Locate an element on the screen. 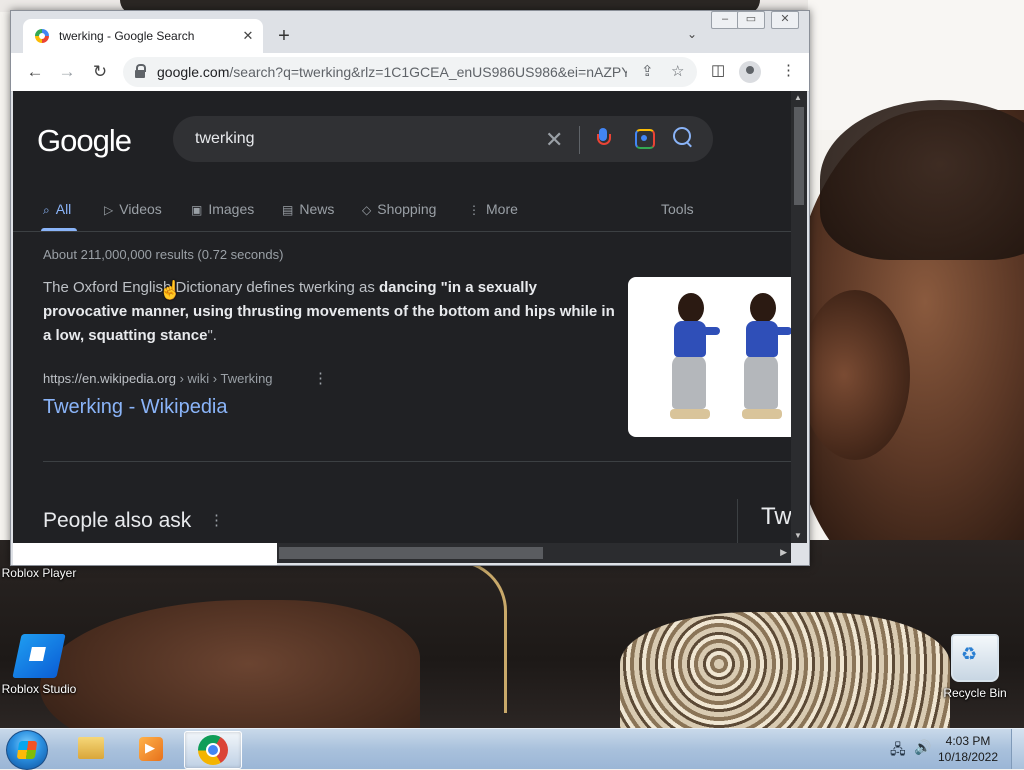  recycle-bin-icon is located at coordinates (975, 658).